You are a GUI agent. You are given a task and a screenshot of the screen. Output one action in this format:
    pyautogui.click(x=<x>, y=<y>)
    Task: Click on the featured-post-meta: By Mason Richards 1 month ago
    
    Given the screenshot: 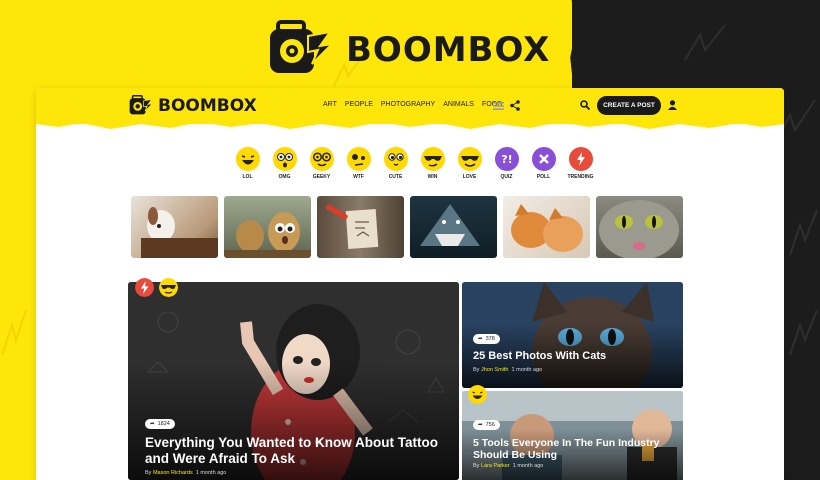 What is the action you would take?
    pyautogui.click(x=185, y=473)
    